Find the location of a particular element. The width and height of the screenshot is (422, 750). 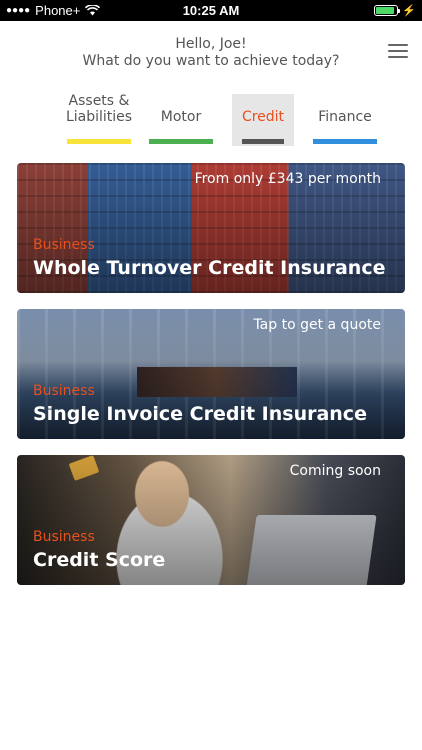

tab-label: Motor is located at coordinates (181, 117).